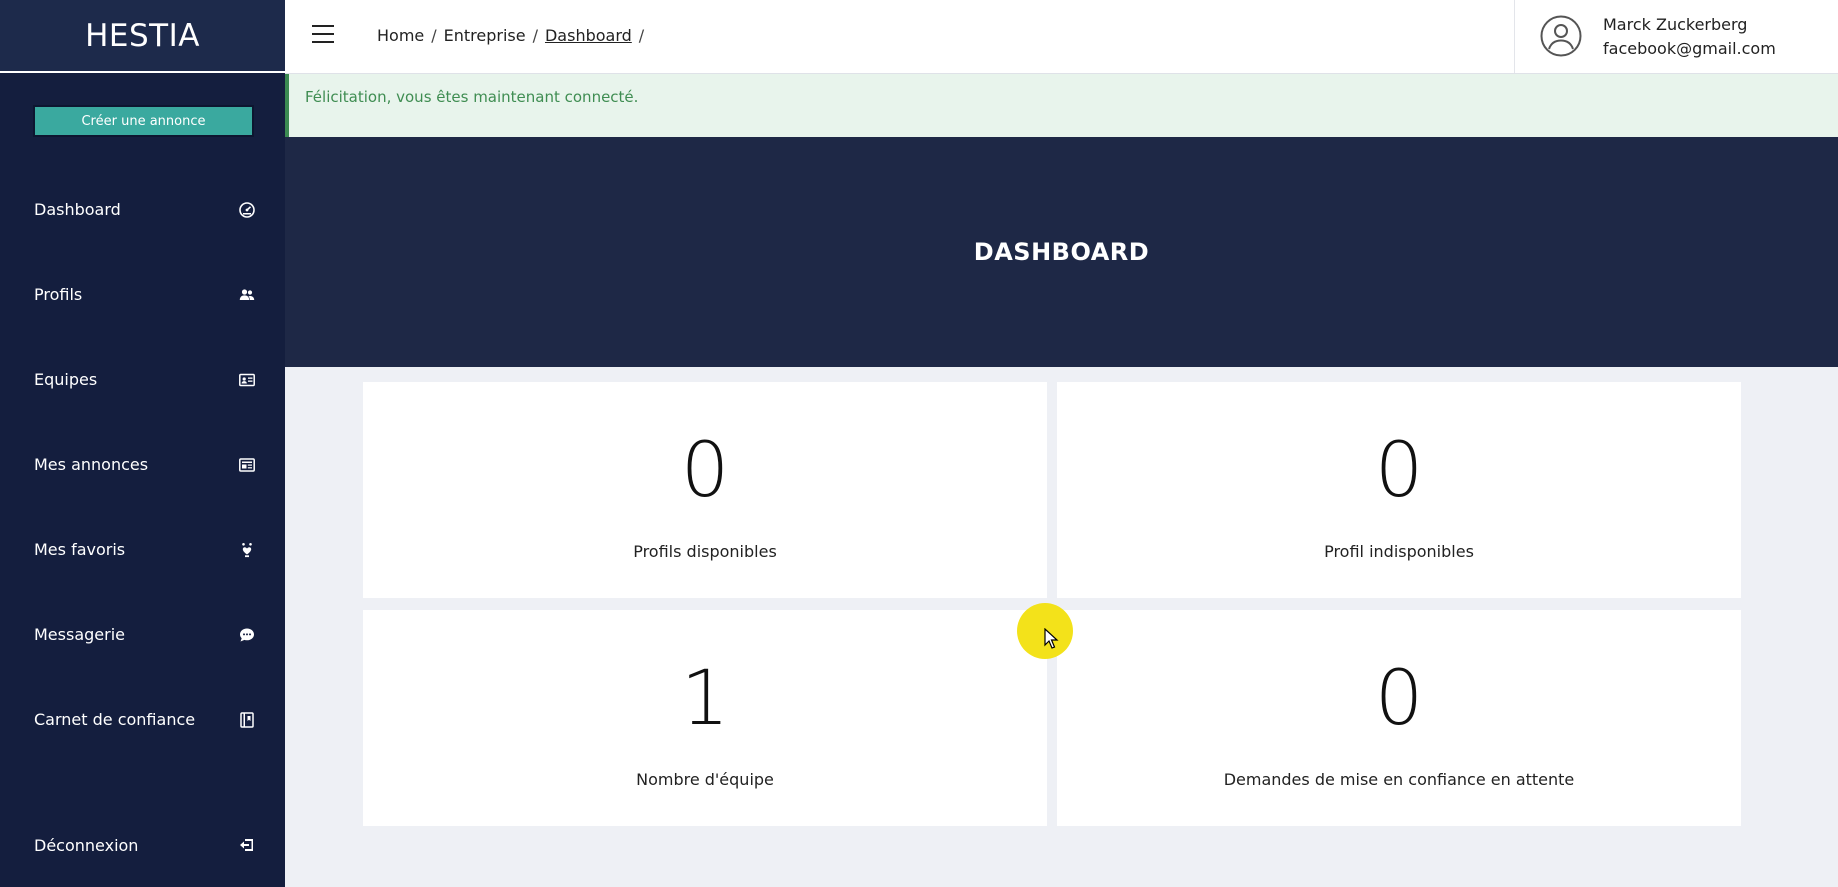  Describe the element at coordinates (1399, 551) in the screenshot. I see `stat-label: Profil indisponibles` at that location.